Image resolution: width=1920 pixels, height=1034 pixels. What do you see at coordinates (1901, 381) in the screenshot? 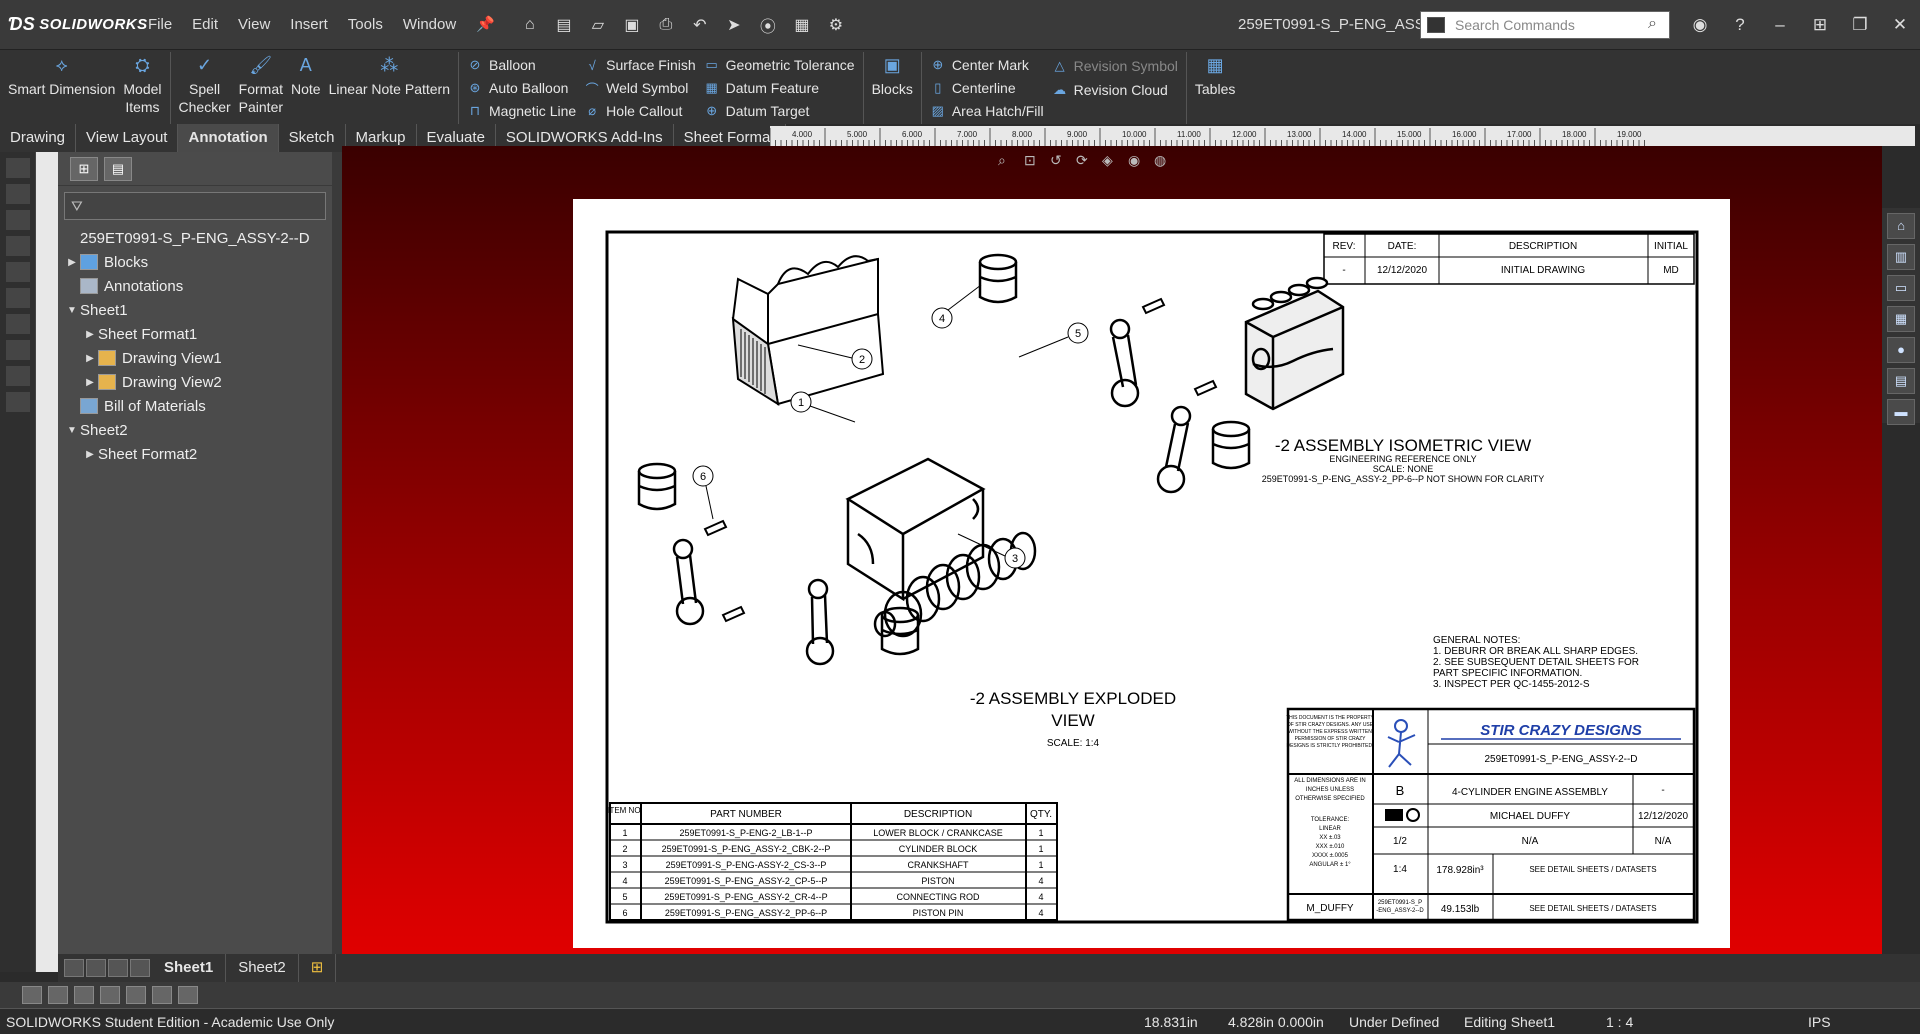
I see `custom-properties-icon: ▤` at bounding box center [1901, 381].